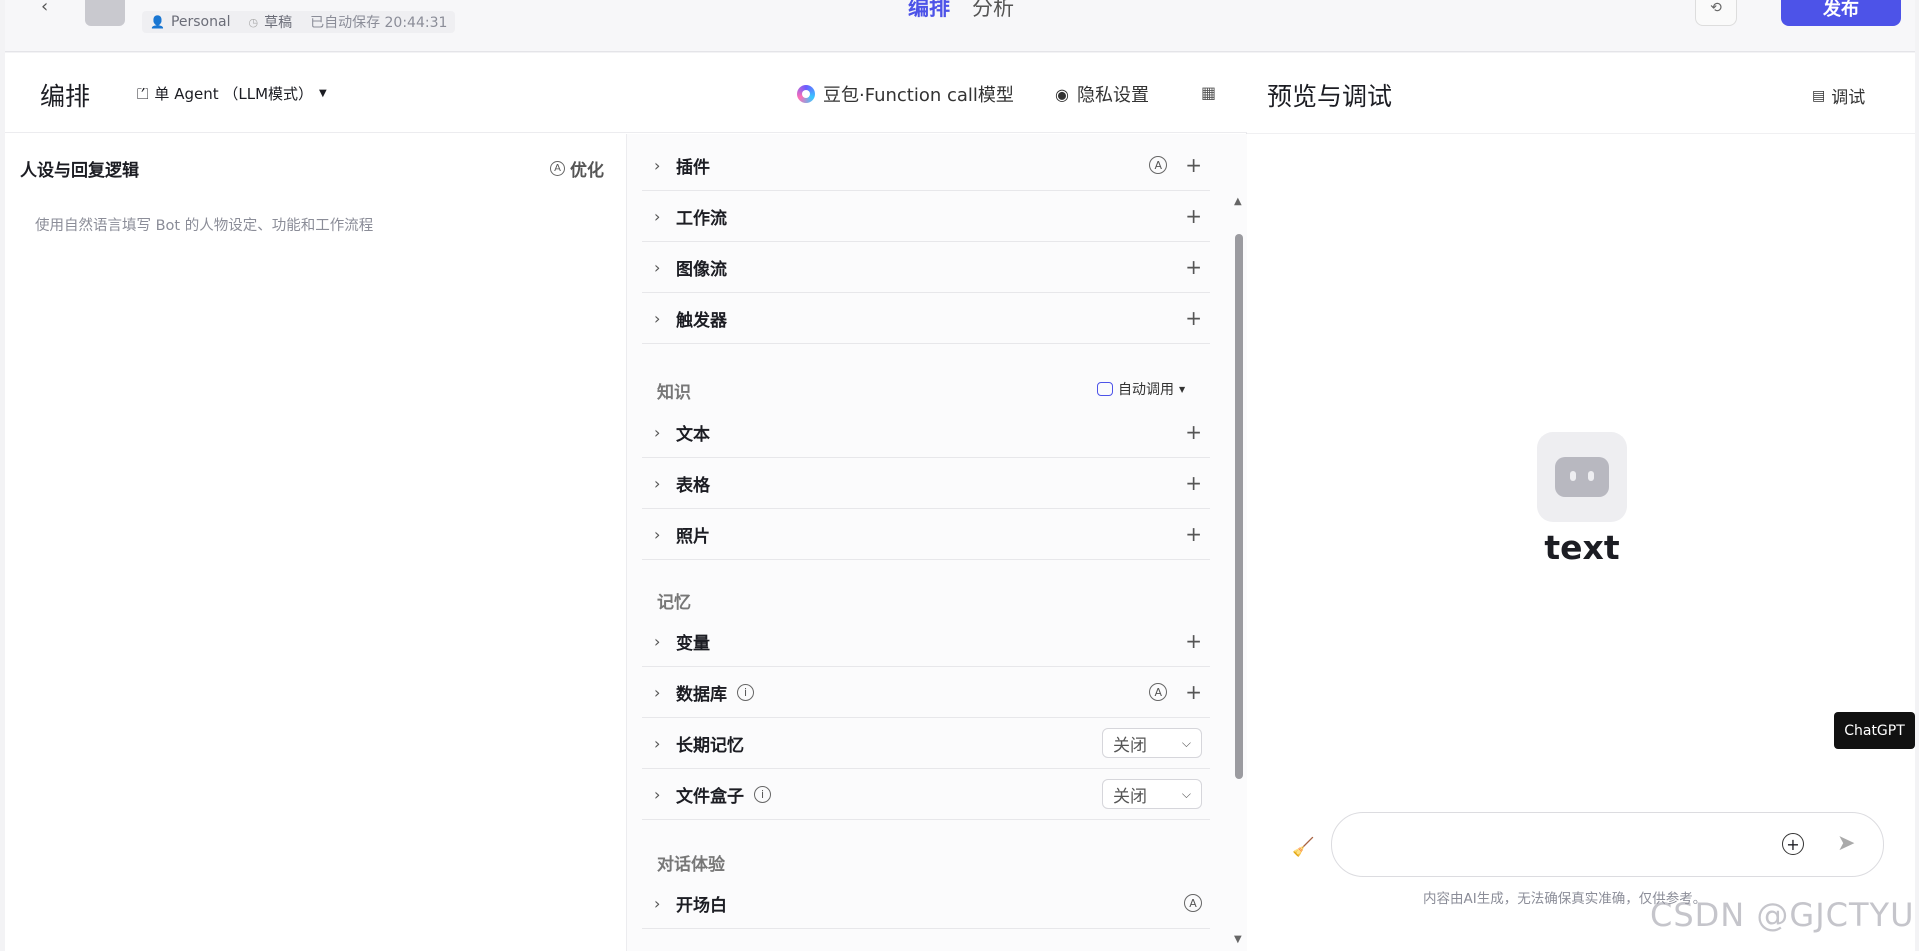 This screenshot has width=1919, height=951. What do you see at coordinates (1874, 730) in the screenshot?
I see `chatgpt-floating-button: ChatGPT` at bounding box center [1874, 730].